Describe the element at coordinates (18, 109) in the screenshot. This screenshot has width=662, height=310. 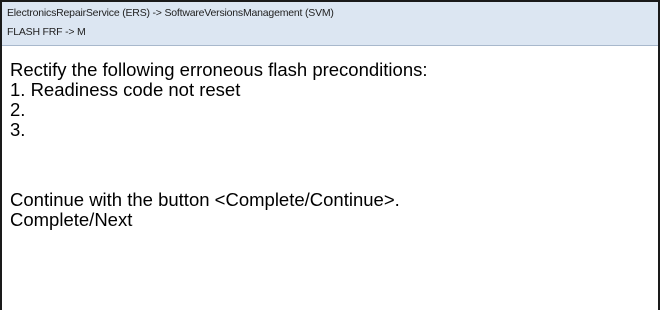
I see `precondition-item-2: 2.` at that location.